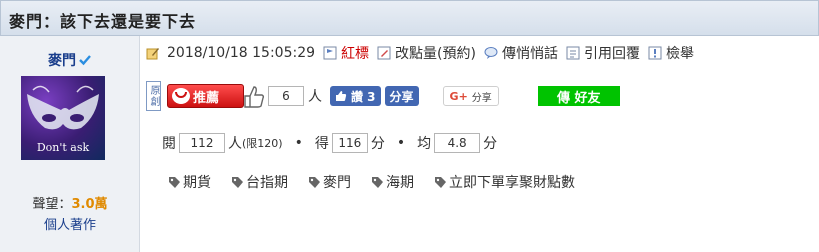 This screenshot has height=252, width=819. What do you see at coordinates (241, 53) in the screenshot?
I see `post-datetime: 2018/10/18 15:05:29` at bounding box center [241, 53].